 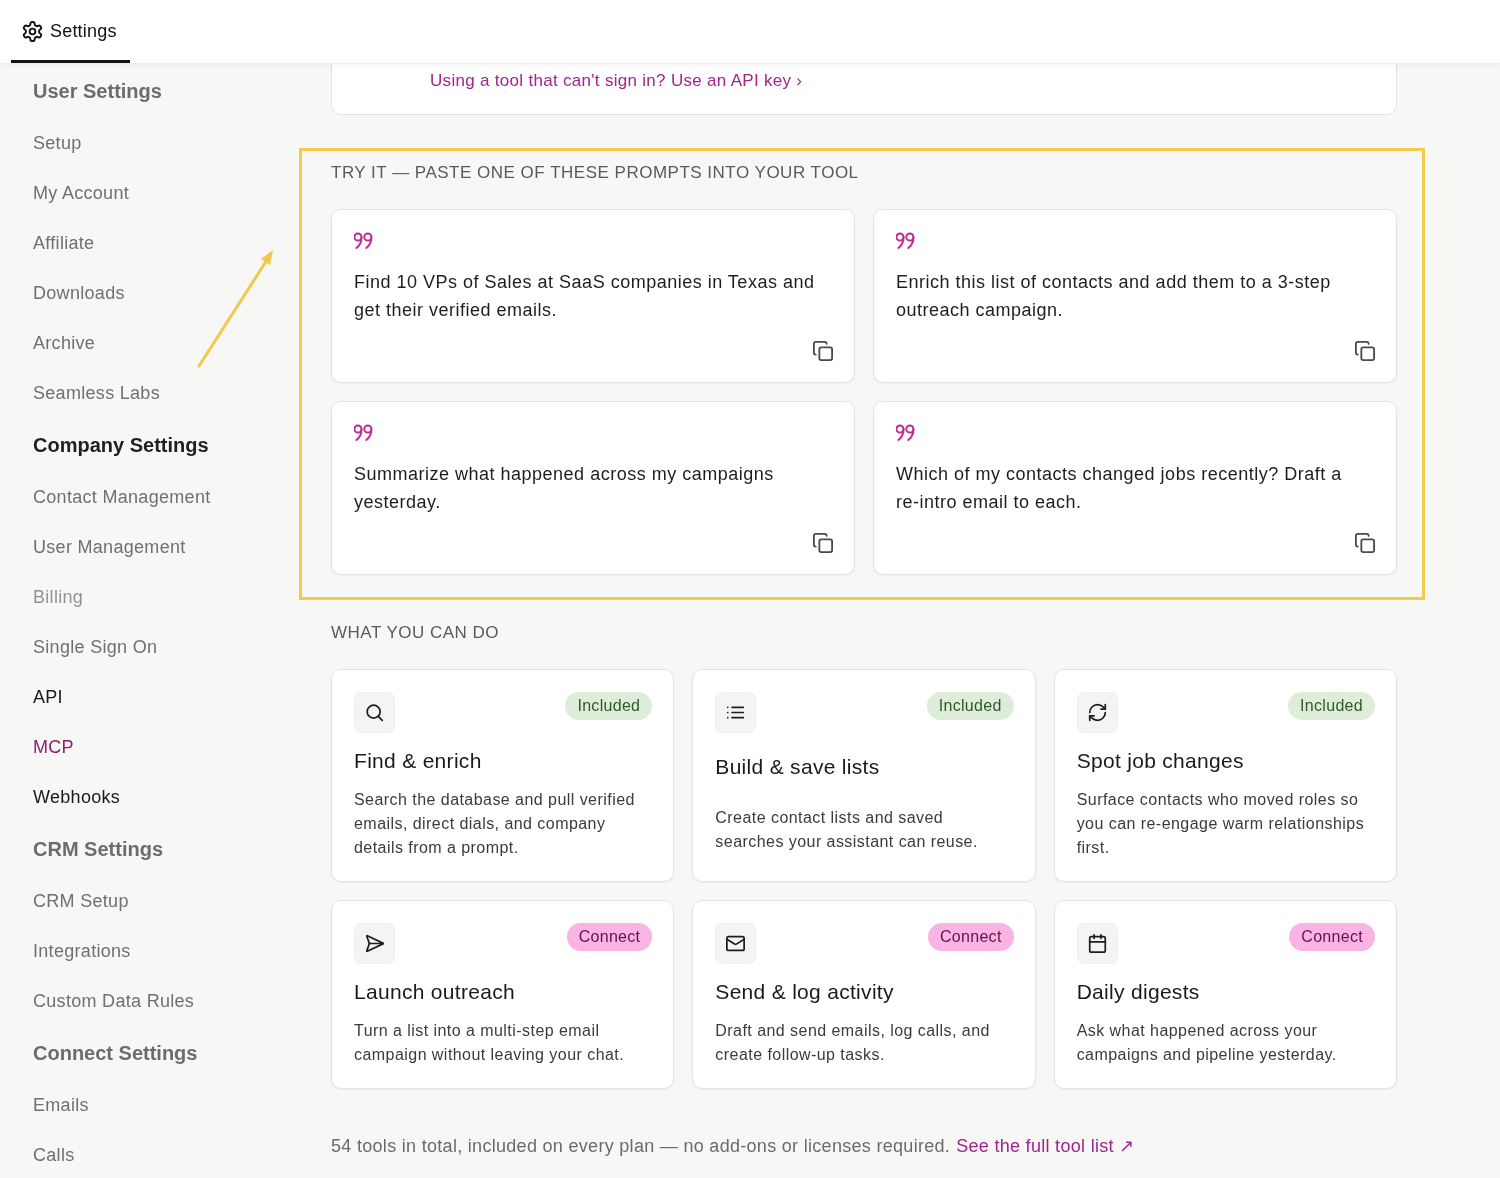 I want to click on sidebar-heading: User Settings, so click(x=97, y=91).